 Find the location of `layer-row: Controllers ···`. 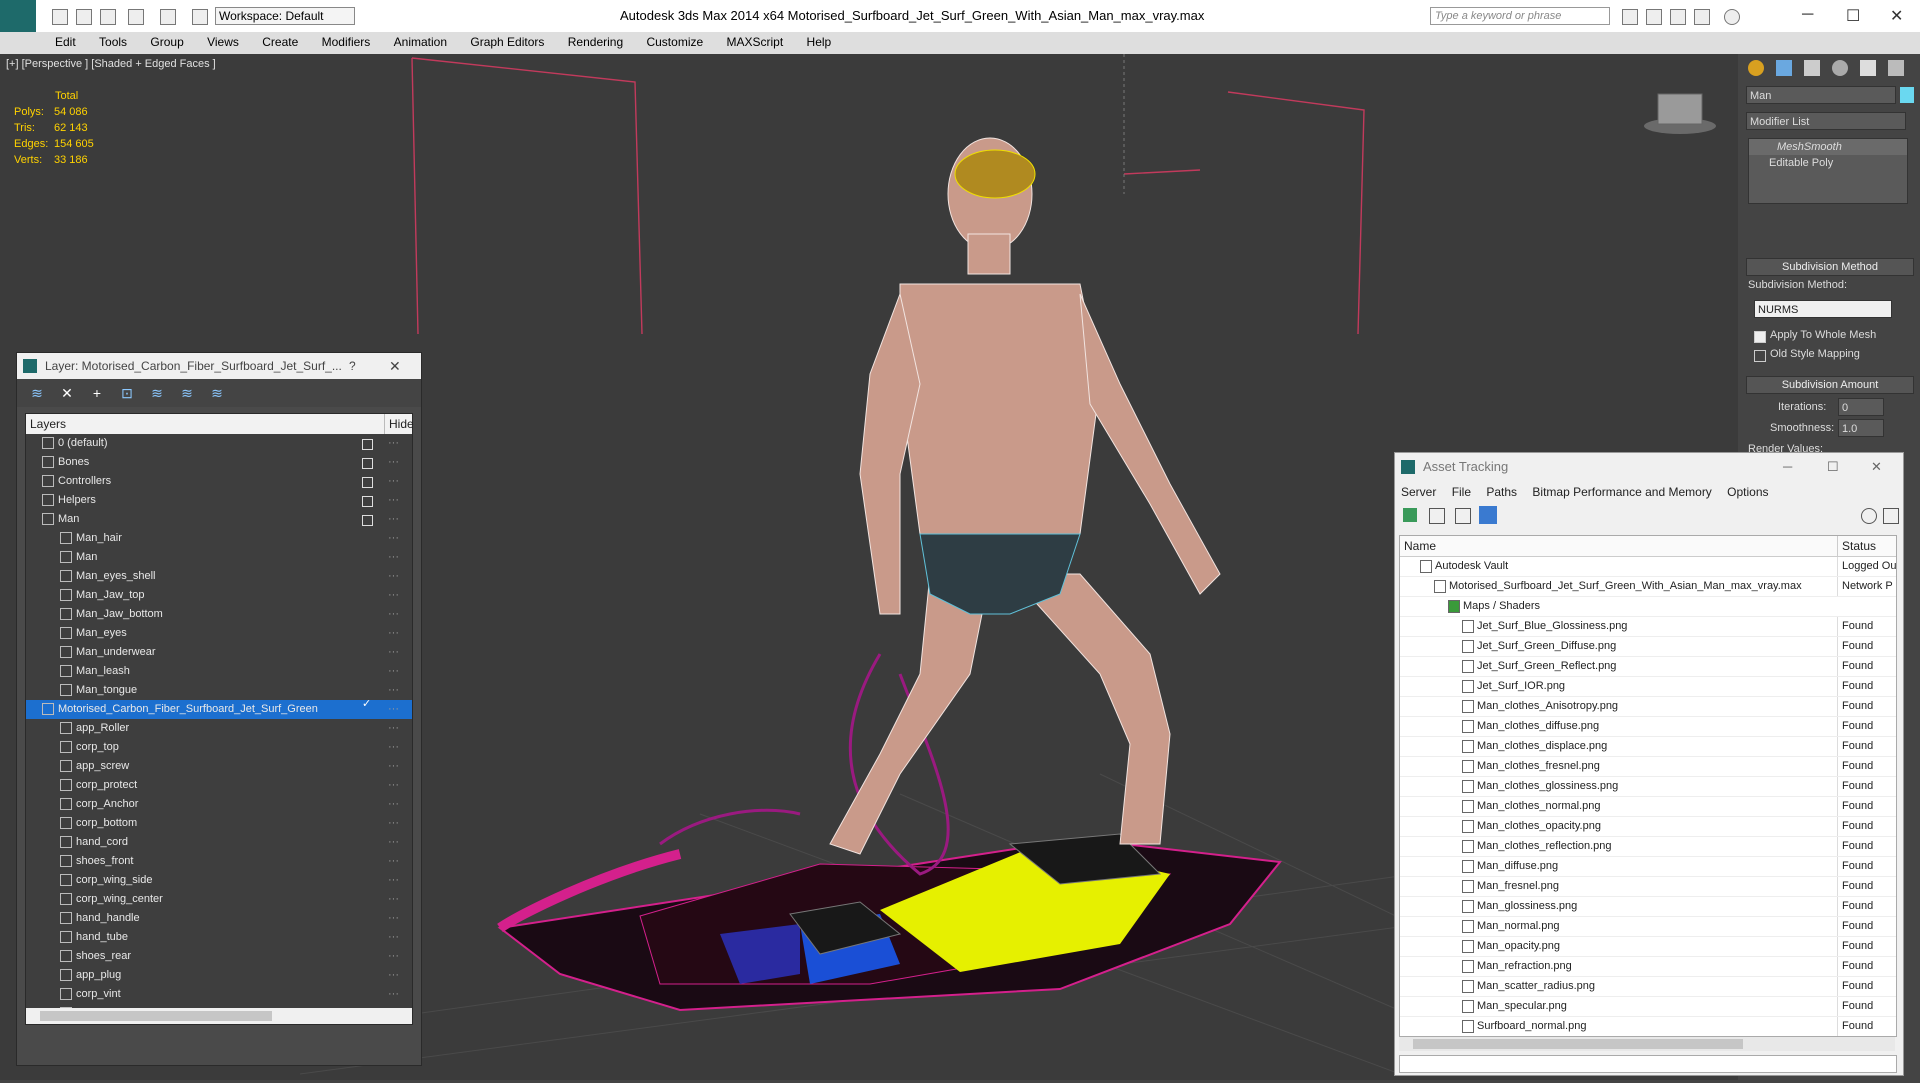

layer-row: Controllers ··· is located at coordinates (219, 481).